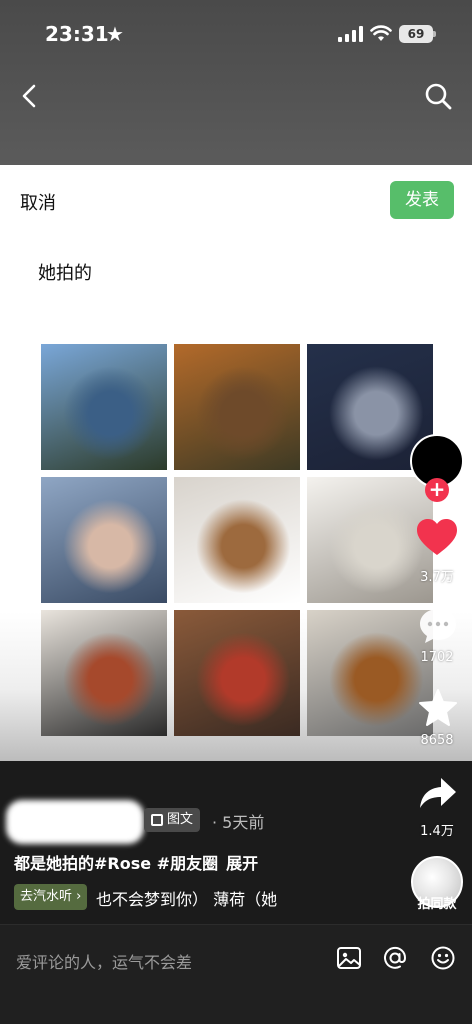 The height and width of the screenshot is (1024, 472). Describe the element at coordinates (437, 740) in the screenshot. I see `favorite-count: 8658` at that location.